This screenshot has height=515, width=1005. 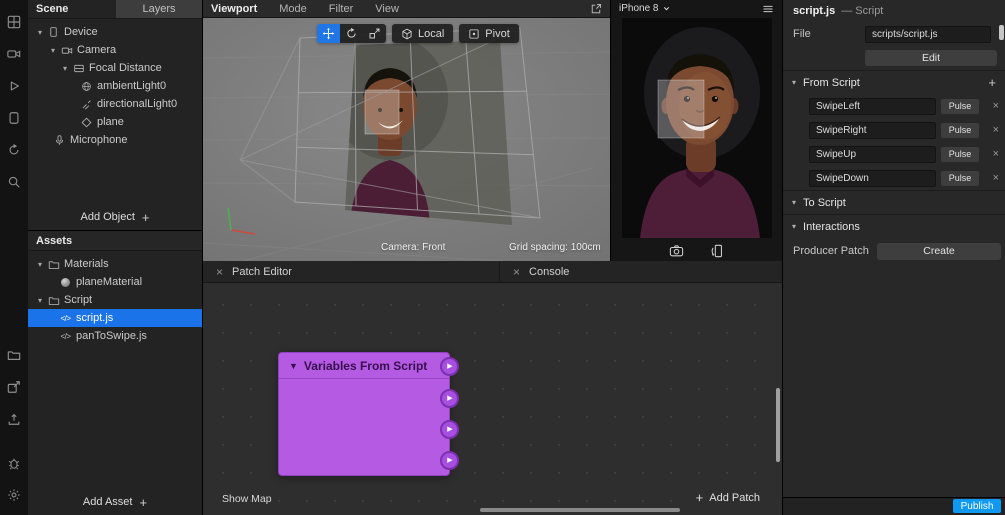 I want to click on menu-filter: Filter, so click(x=341, y=9).